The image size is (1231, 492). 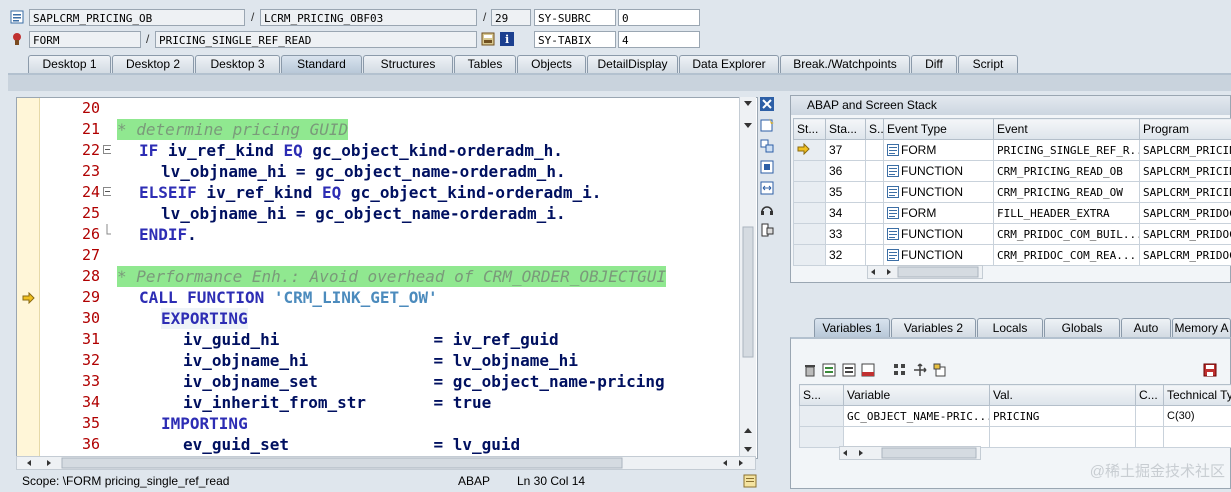 What do you see at coordinates (900, 370) in the screenshot?
I see `hierarchy-icon` at bounding box center [900, 370].